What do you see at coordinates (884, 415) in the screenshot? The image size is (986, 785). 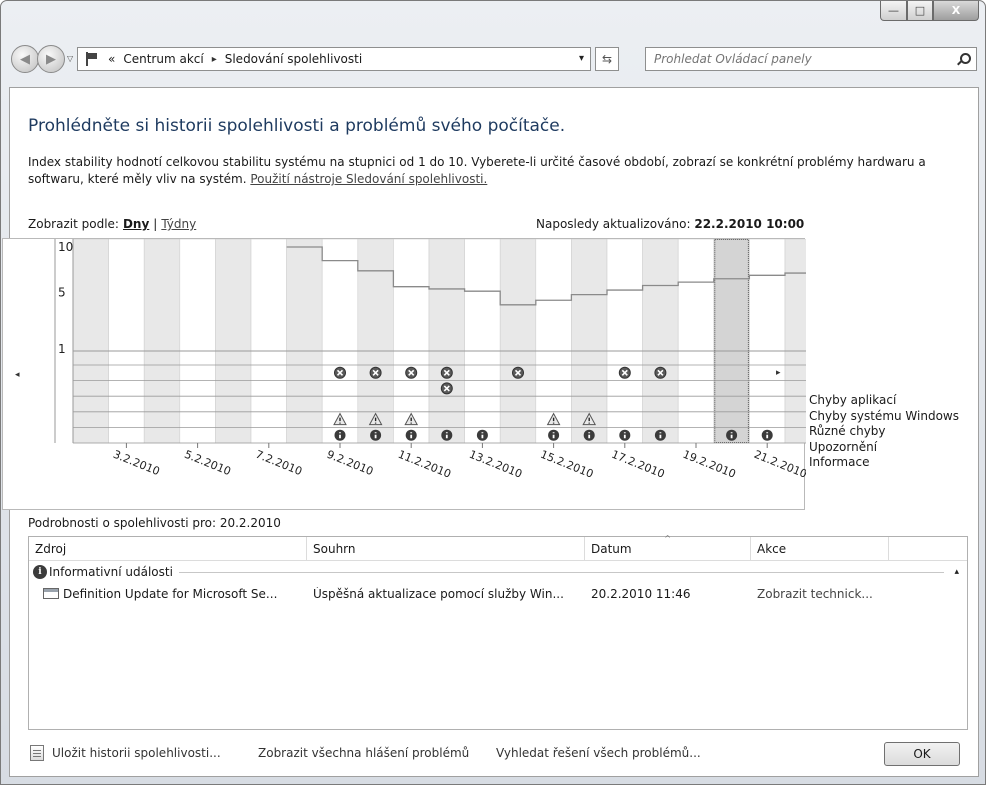 I see `legend-windows-errors: Chyby systému Windows` at bounding box center [884, 415].